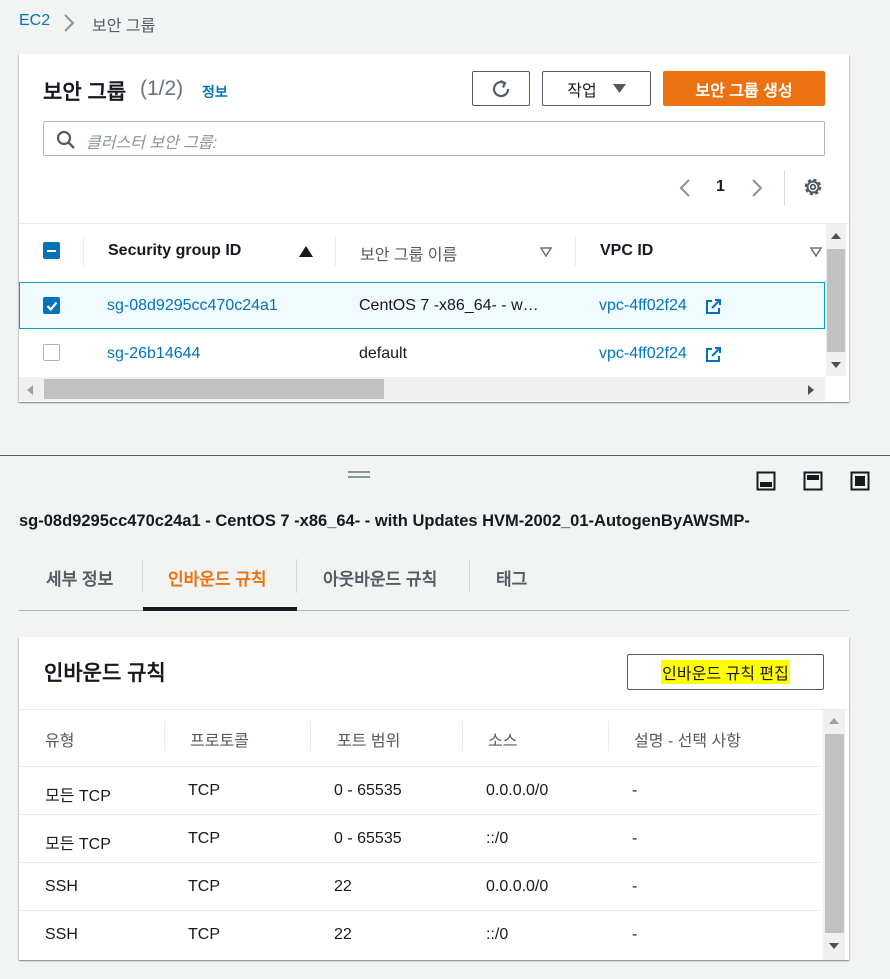  Describe the element at coordinates (192, 306) in the screenshot. I see `sg-id-link: sg-08d9295cc470c24a1` at that location.